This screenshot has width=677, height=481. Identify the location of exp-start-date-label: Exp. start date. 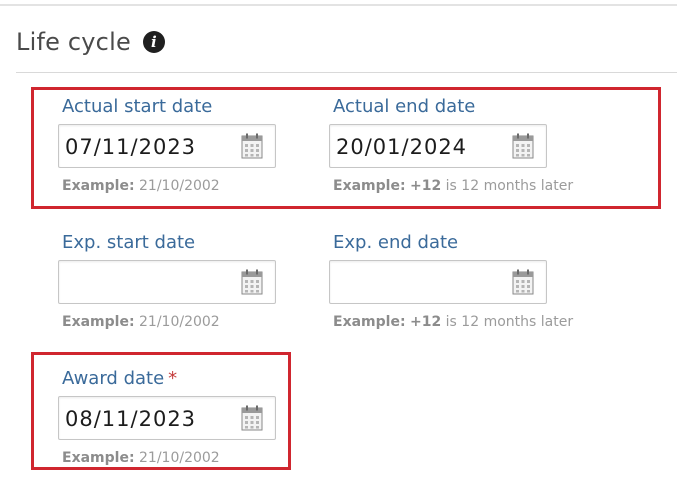
(129, 242).